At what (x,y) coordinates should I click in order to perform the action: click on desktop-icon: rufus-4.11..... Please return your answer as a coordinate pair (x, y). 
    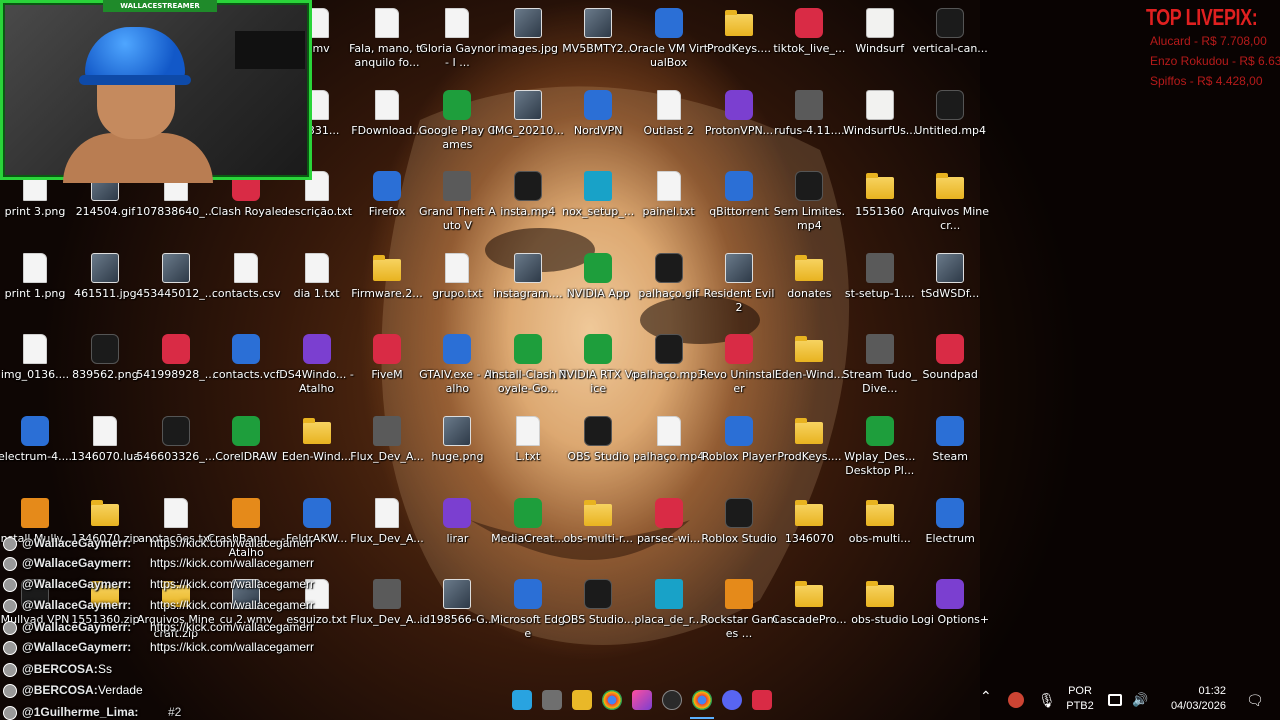
    Looking at the image, I should click on (809, 123).